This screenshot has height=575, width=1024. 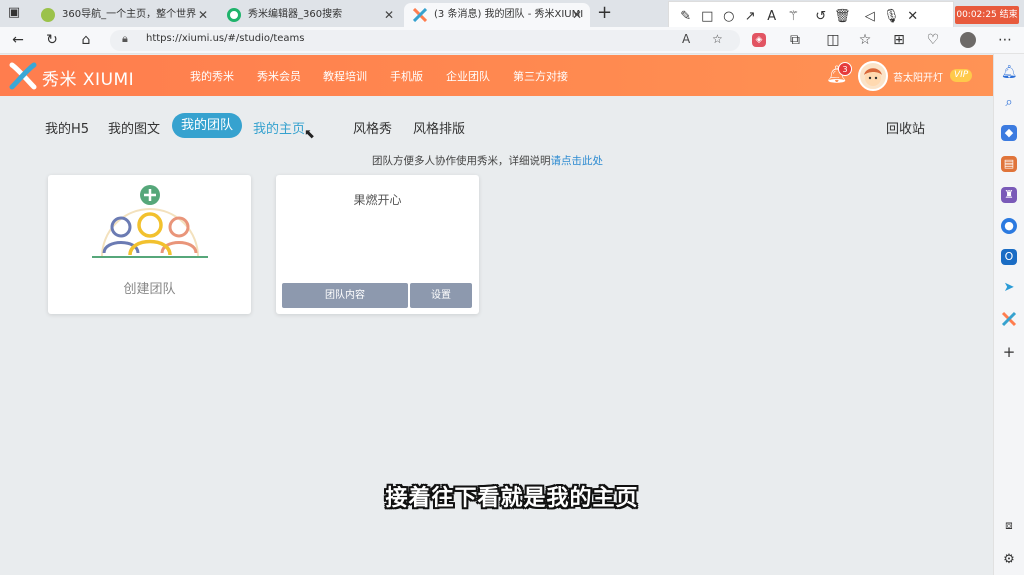 I want to click on sidebar-outlook-icon: O, so click(x=1009, y=257).